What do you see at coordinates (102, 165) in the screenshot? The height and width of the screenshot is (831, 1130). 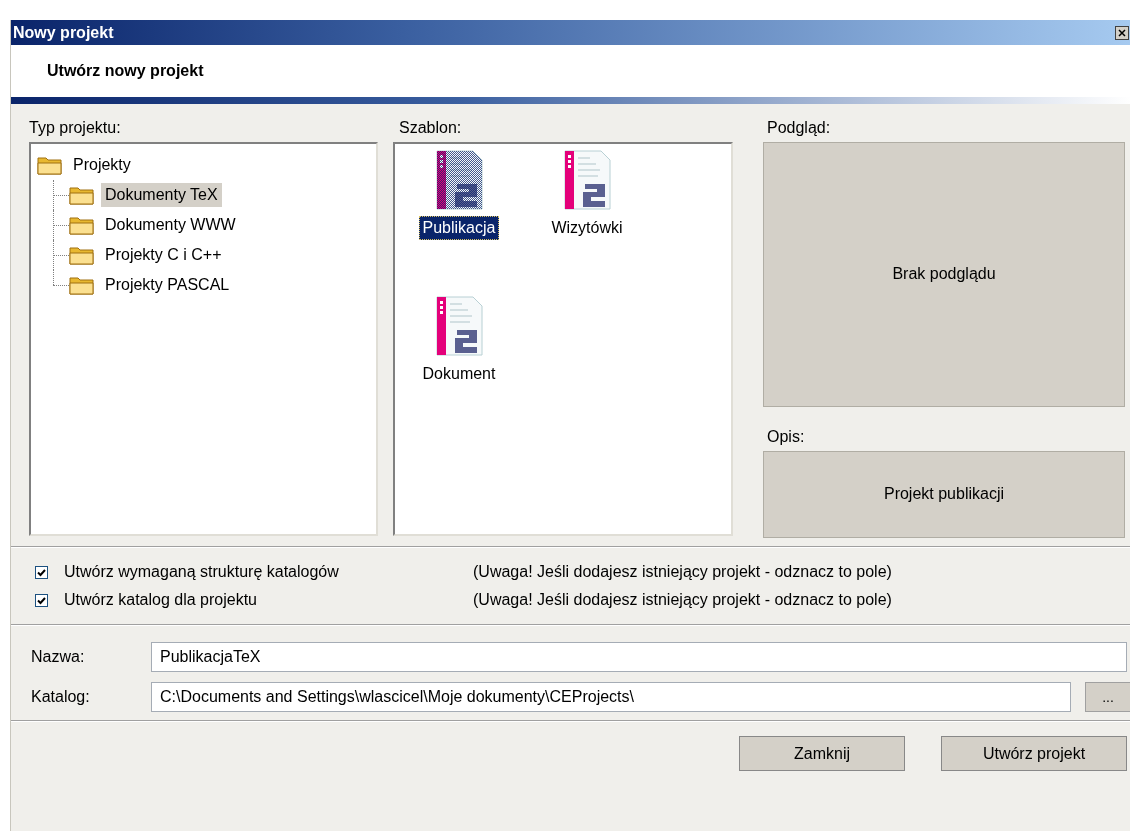 I see `tree-item: Projekty` at bounding box center [102, 165].